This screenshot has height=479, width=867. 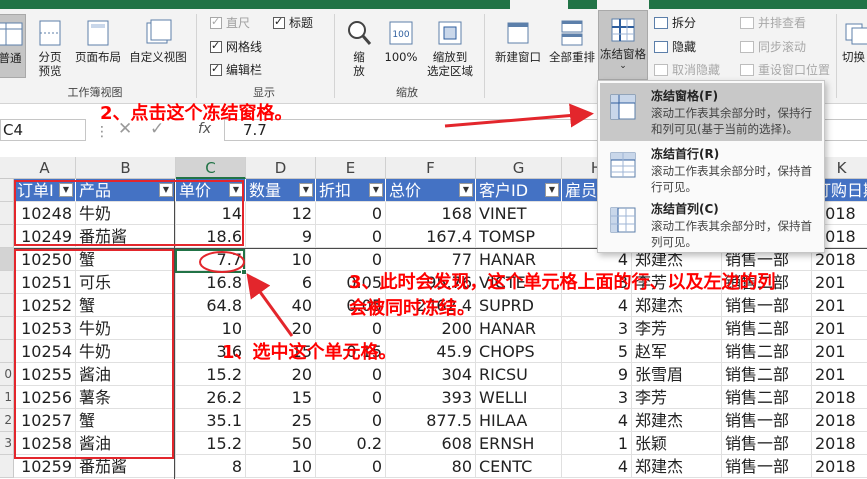 What do you see at coordinates (281, 443) in the screenshot?
I see `table-cell: 50` at bounding box center [281, 443].